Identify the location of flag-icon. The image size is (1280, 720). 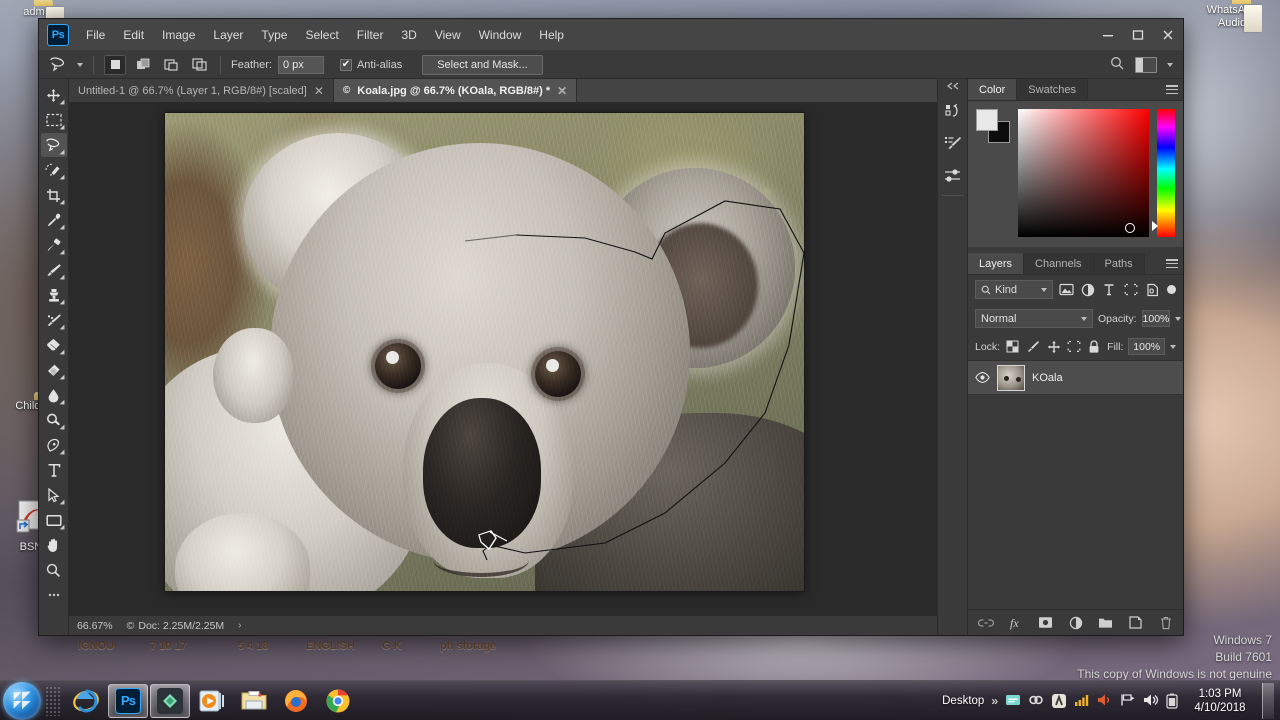
(1128, 701).